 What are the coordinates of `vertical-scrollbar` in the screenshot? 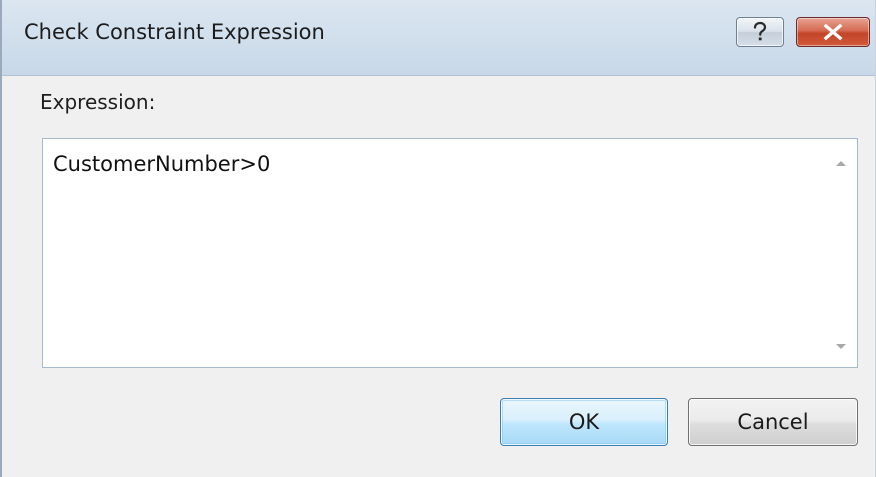 It's located at (841, 253).